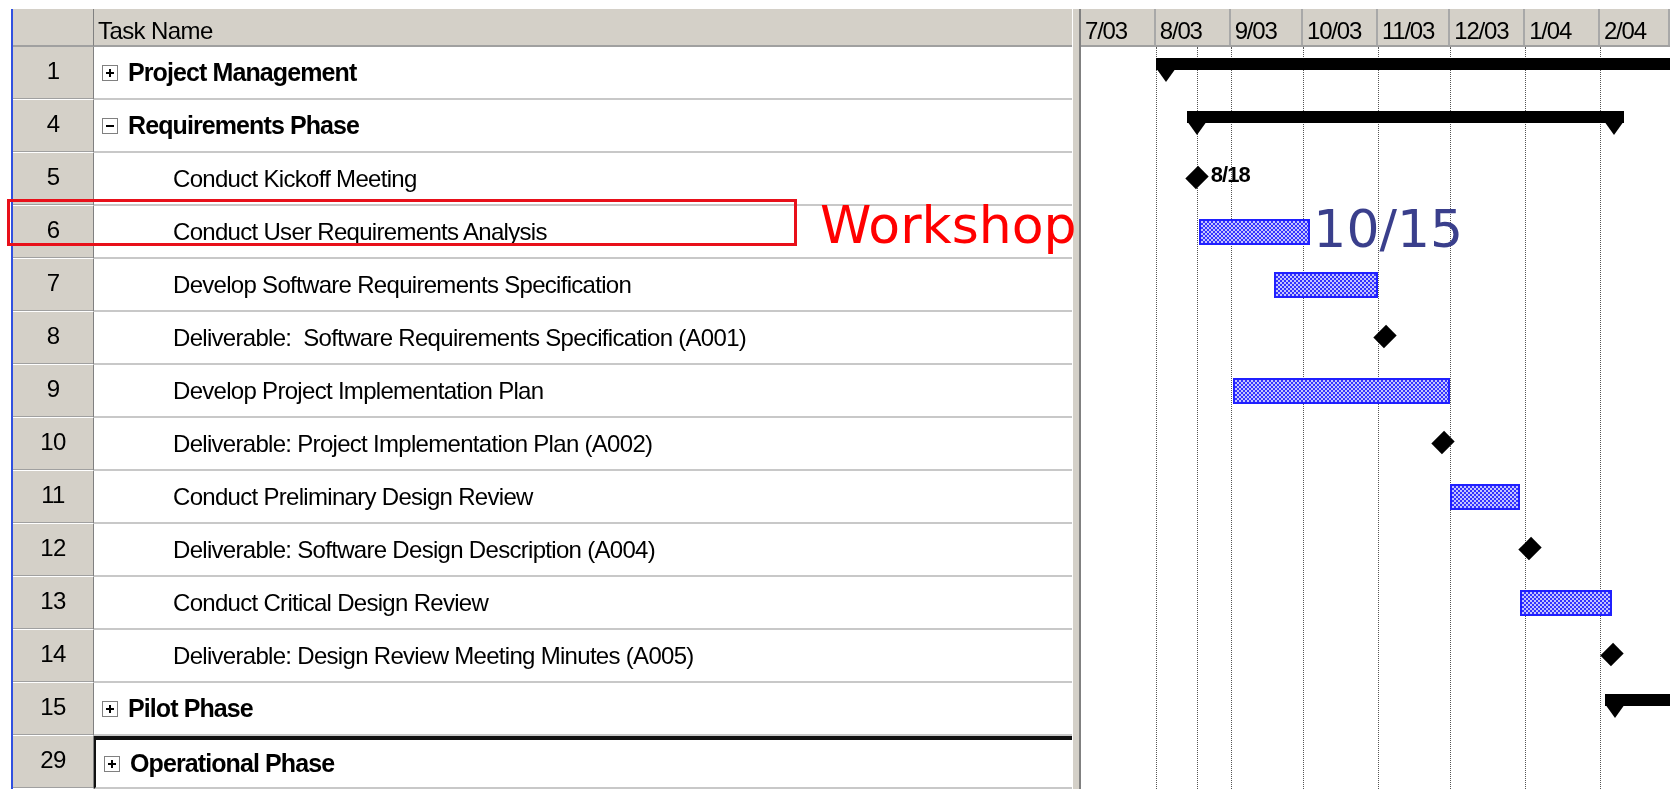  What do you see at coordinates (358, 390) in the screenshot?
I see `task-name: Develop Project Implementation Plan` at bounding box center [358, 390].